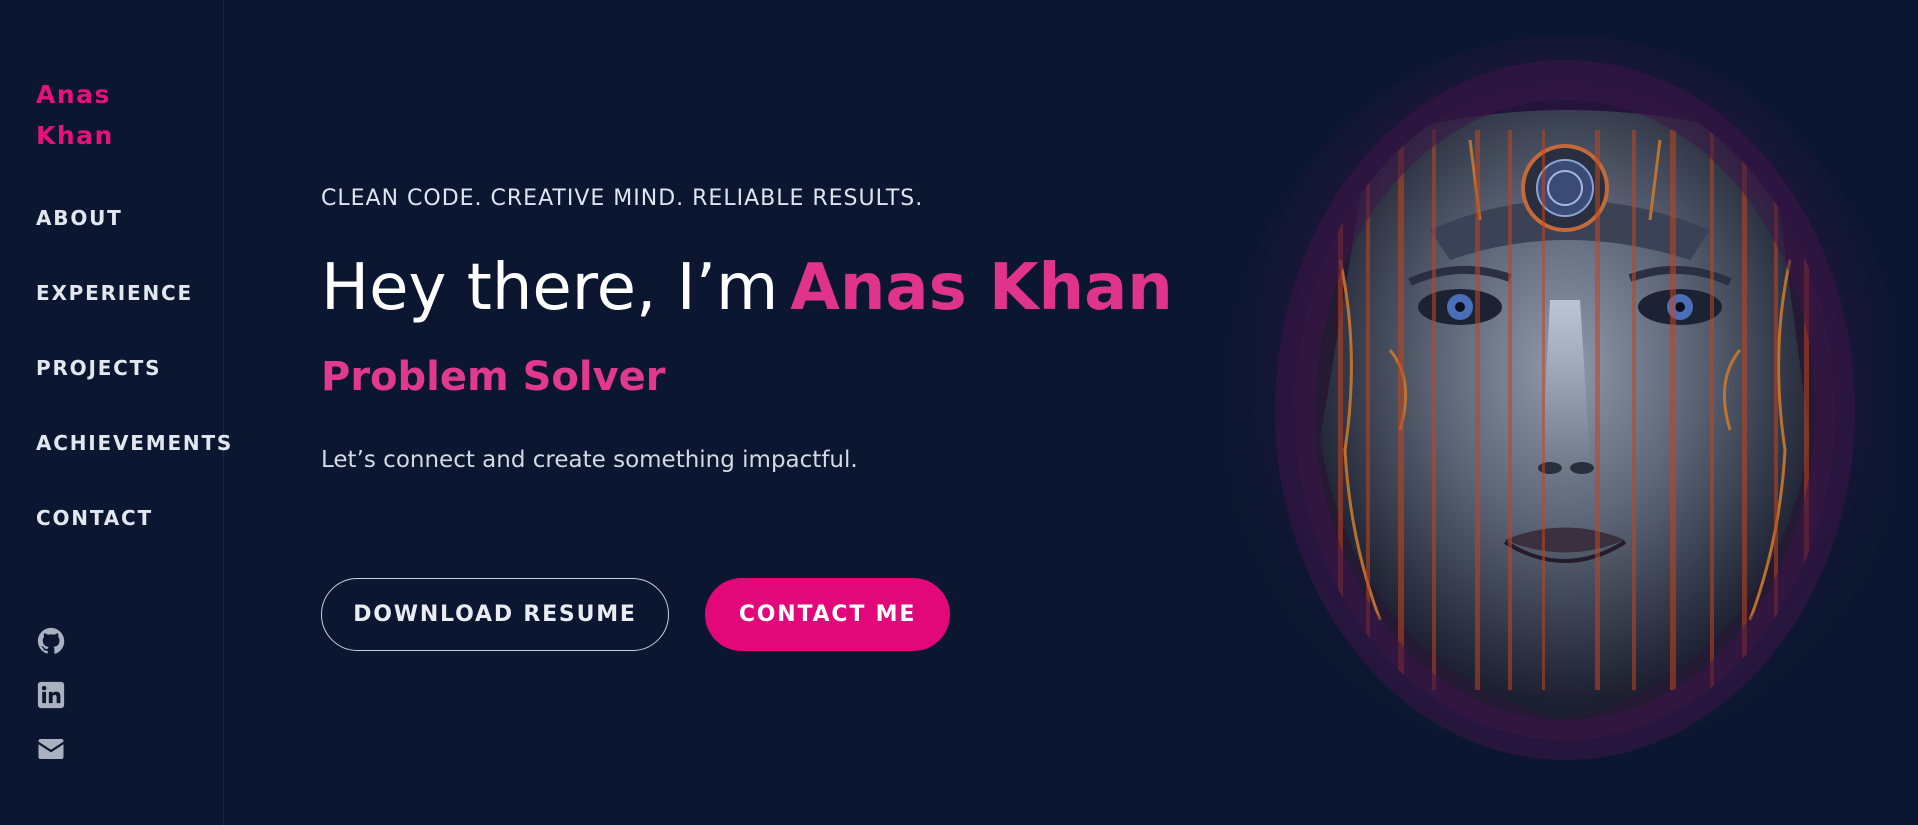 This screenshot has width=1918, height=825. I want to click on hero-name: Anas Khan, so click(981, 288).